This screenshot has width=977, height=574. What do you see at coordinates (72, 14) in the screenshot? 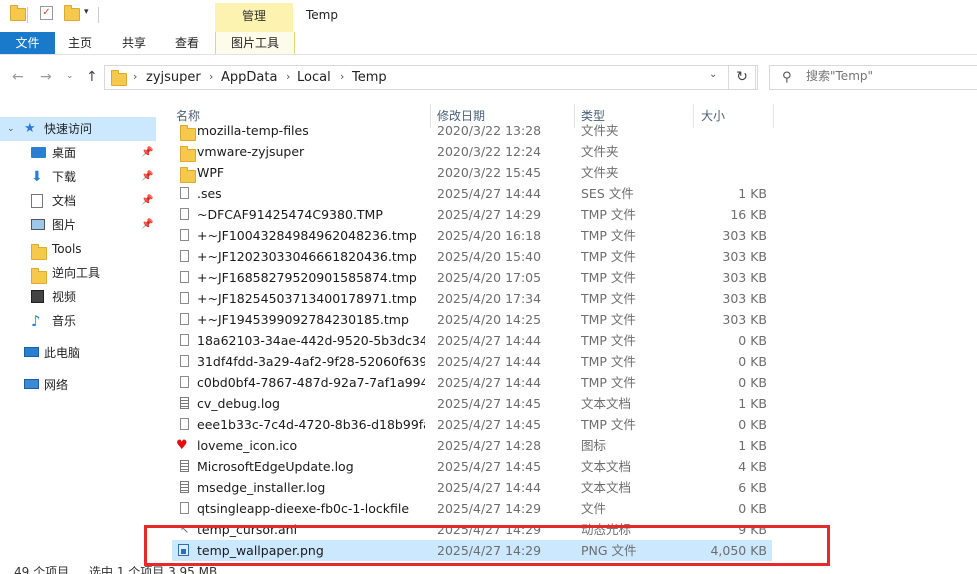
I see `new-folder-icon` at bounding box center [72, 14].